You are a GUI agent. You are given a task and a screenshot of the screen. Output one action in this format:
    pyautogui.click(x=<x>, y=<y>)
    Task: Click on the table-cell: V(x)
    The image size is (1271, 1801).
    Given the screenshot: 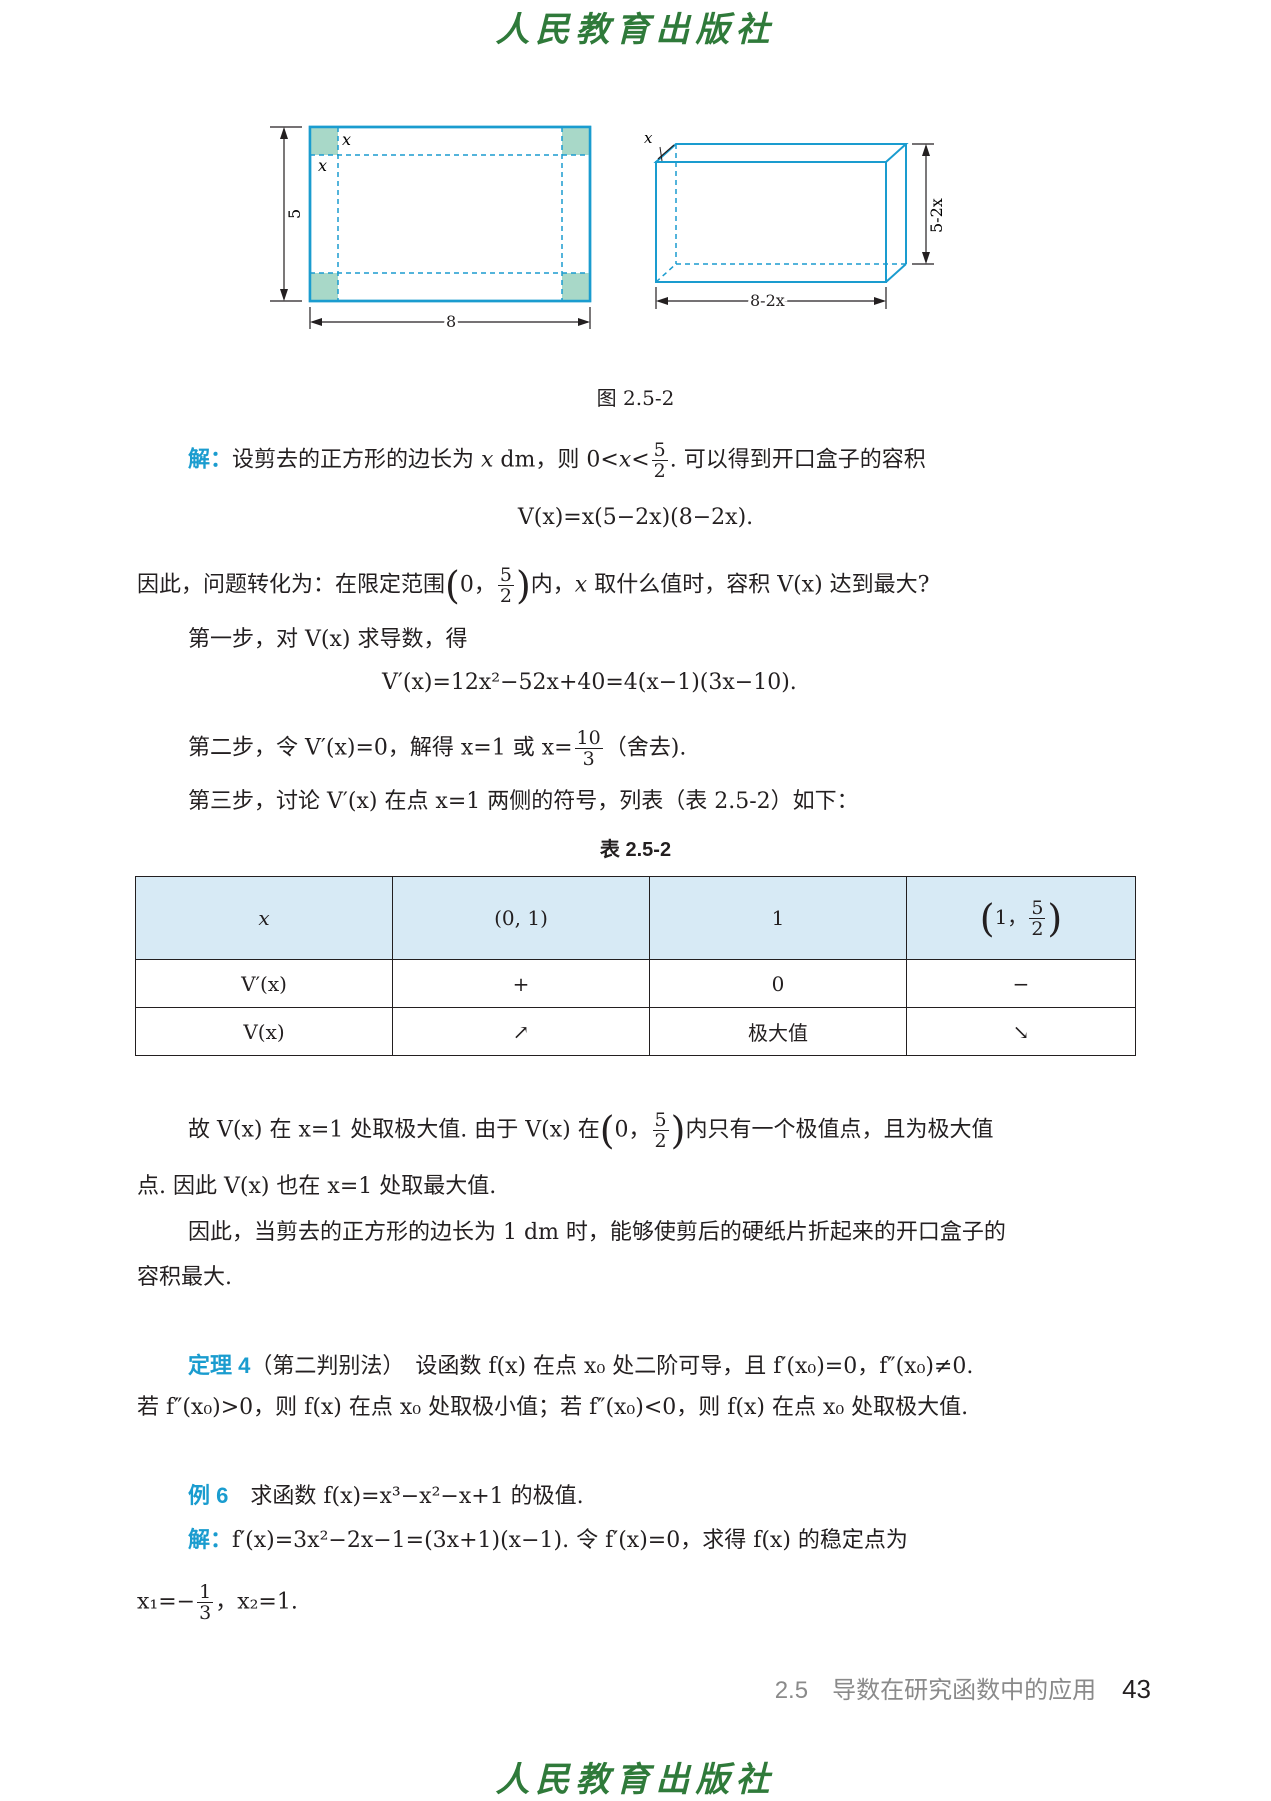 What is the action you would take?
    pyautogui.click(x=264, y=1031)
    